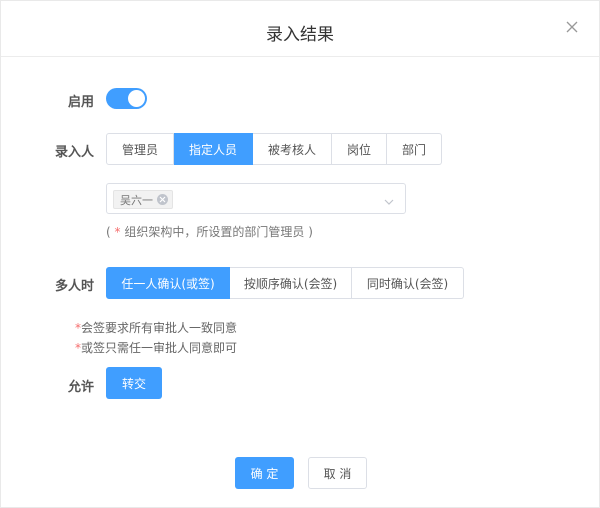 The height and width of the screenshot is (508, 600). Describe the element at coordinates (136, 200) in the screenshot. I see `selected-person-name: 吴六一` at that location.